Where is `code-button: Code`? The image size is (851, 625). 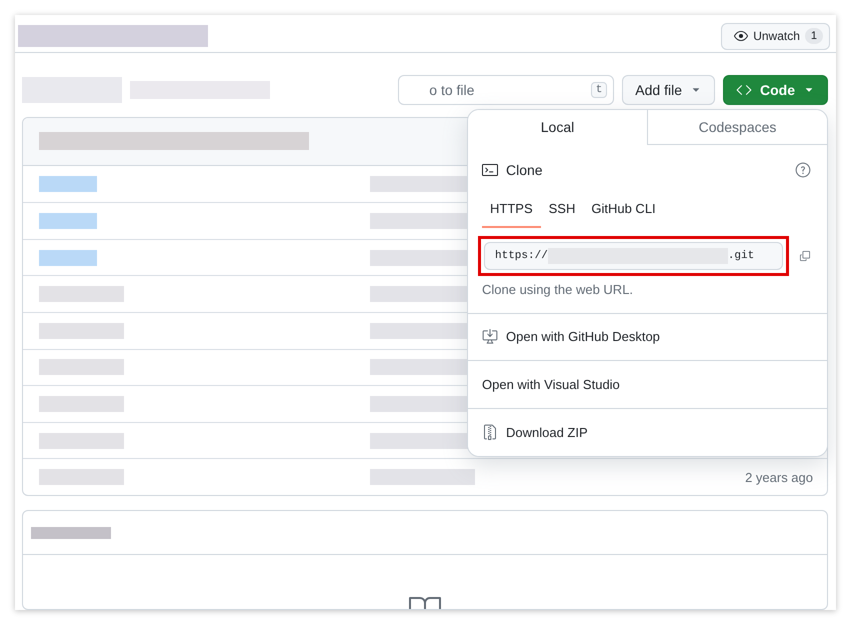
code-button: Code is located at coordinates (775, 89).